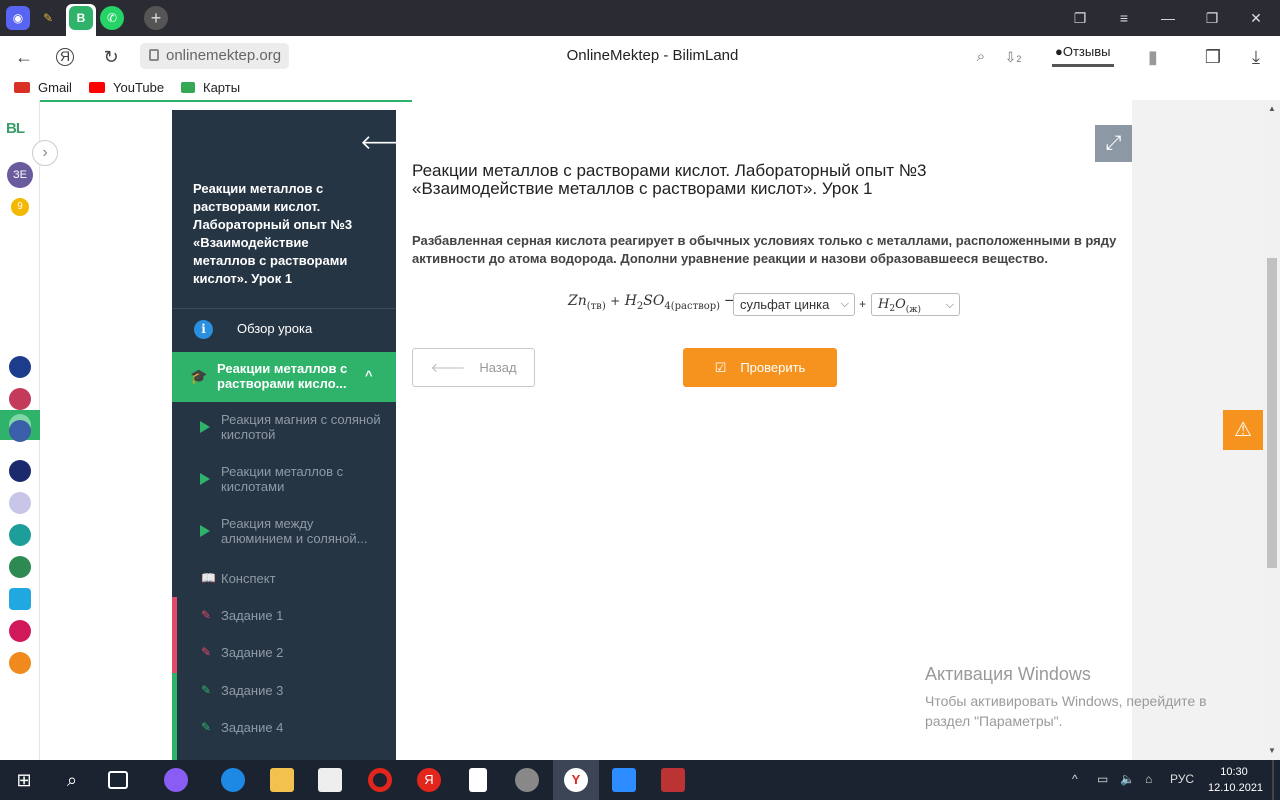 The image size is (1280, 800). What do you see at coordinates (284, 429) in the screenshot?
I see `sidebar-subitem: Реакция магния с соляной кислотой` at bounding box center [284, 429].